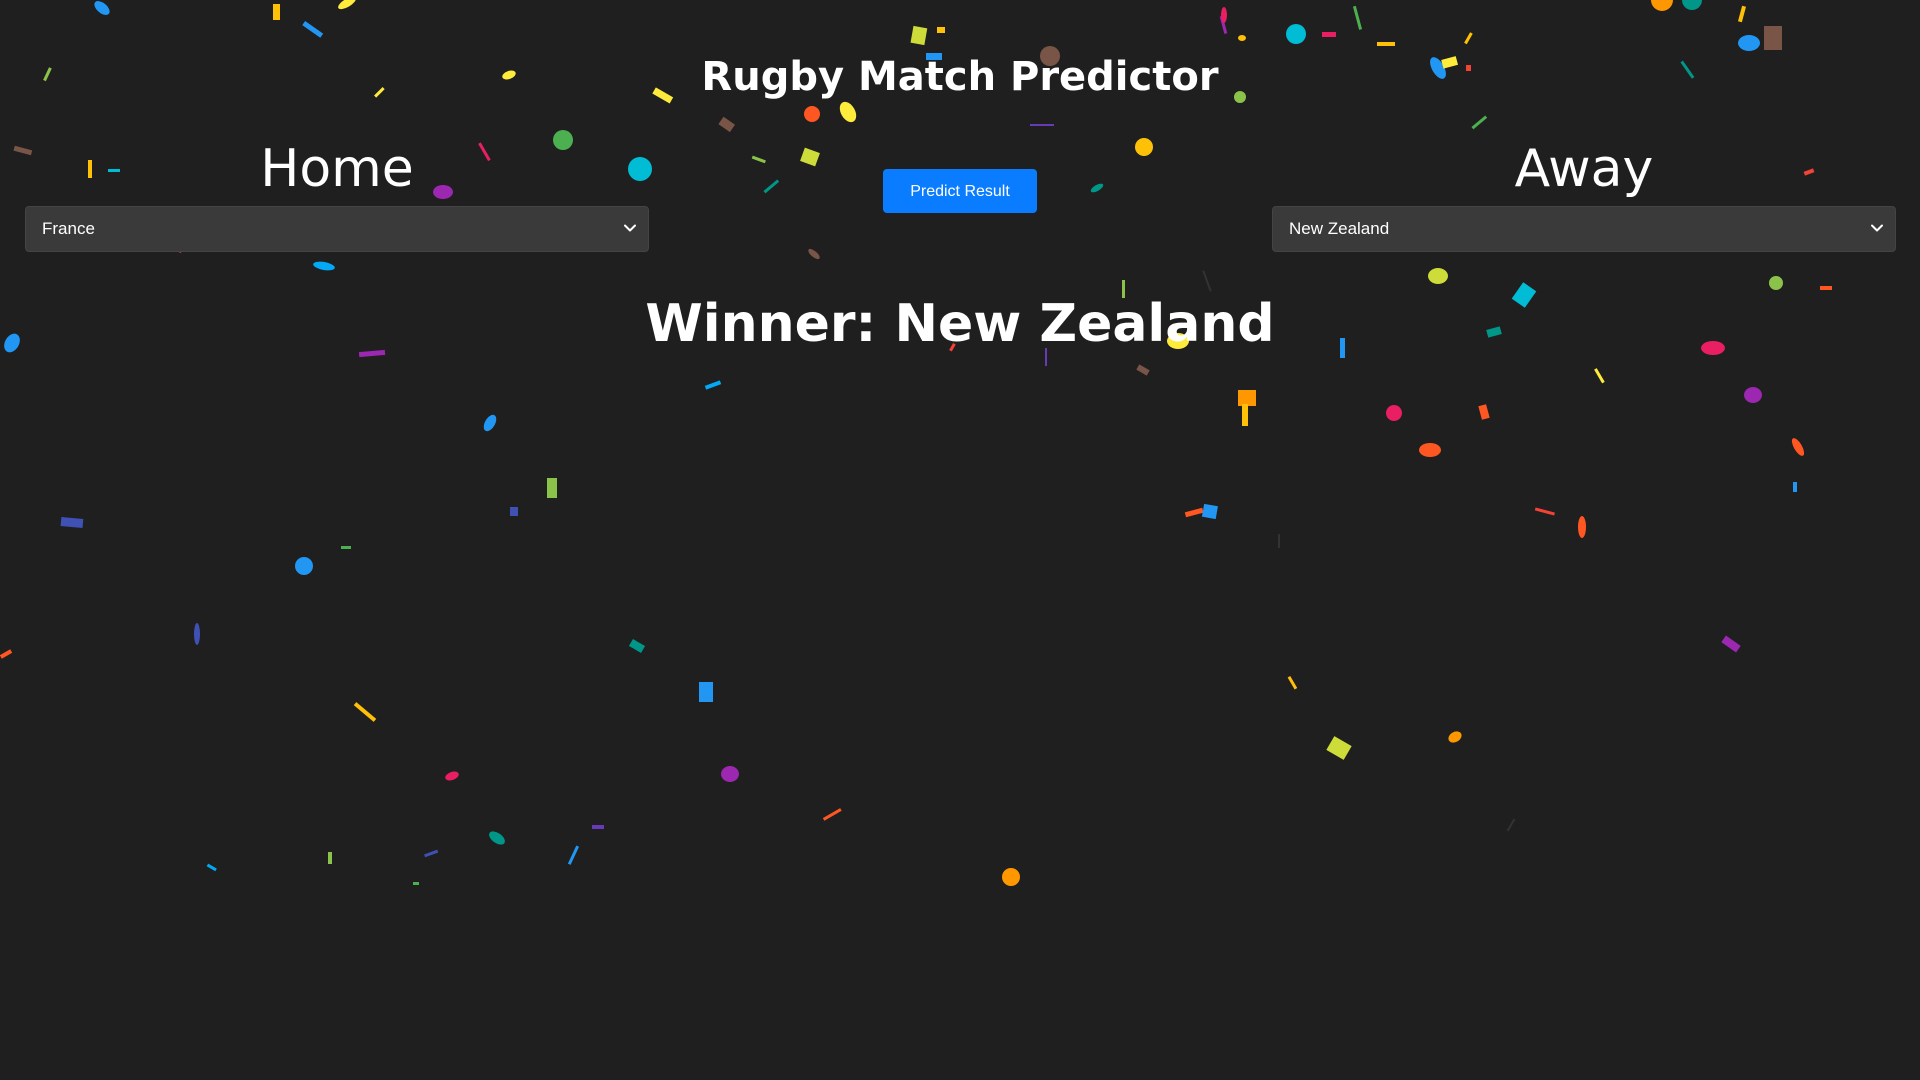 Image resolution: width=1920 pixels, height=1080 pixels. Describe the element at coordinates (1339, 228) in the screenshot. I see `away-team-selected-value: New Zealand` at that location.